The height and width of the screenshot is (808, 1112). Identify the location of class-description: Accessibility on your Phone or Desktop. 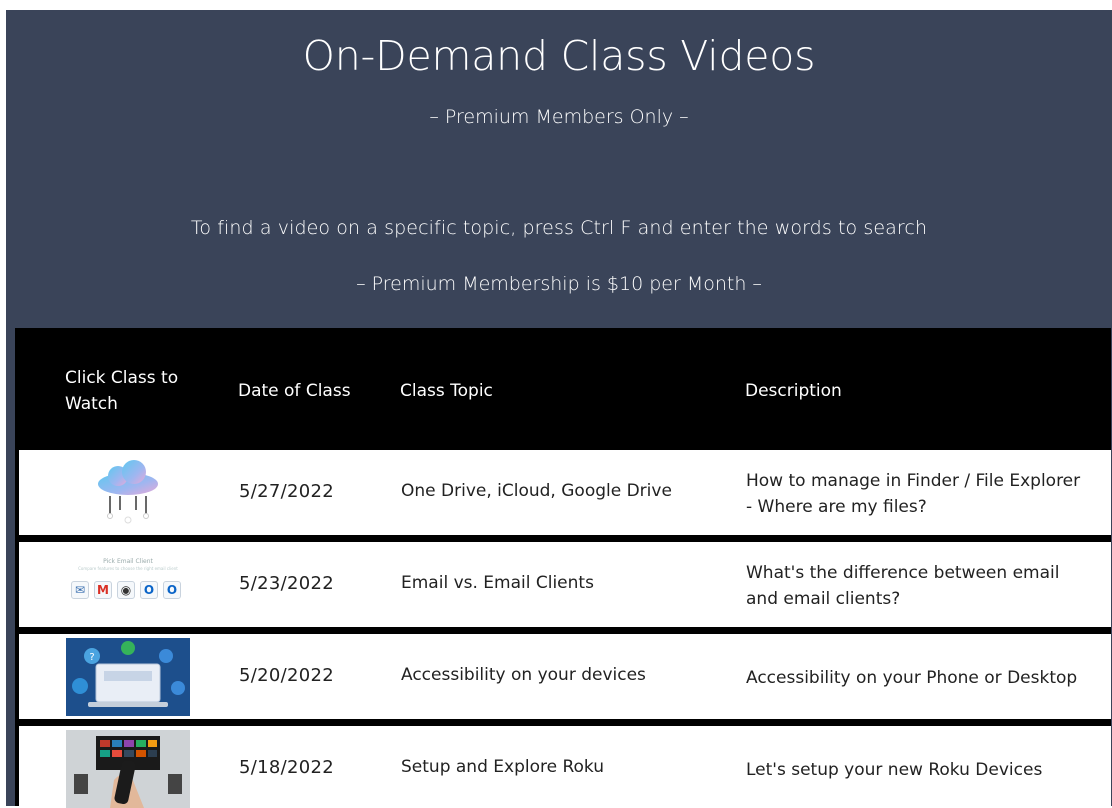
(912, 678).